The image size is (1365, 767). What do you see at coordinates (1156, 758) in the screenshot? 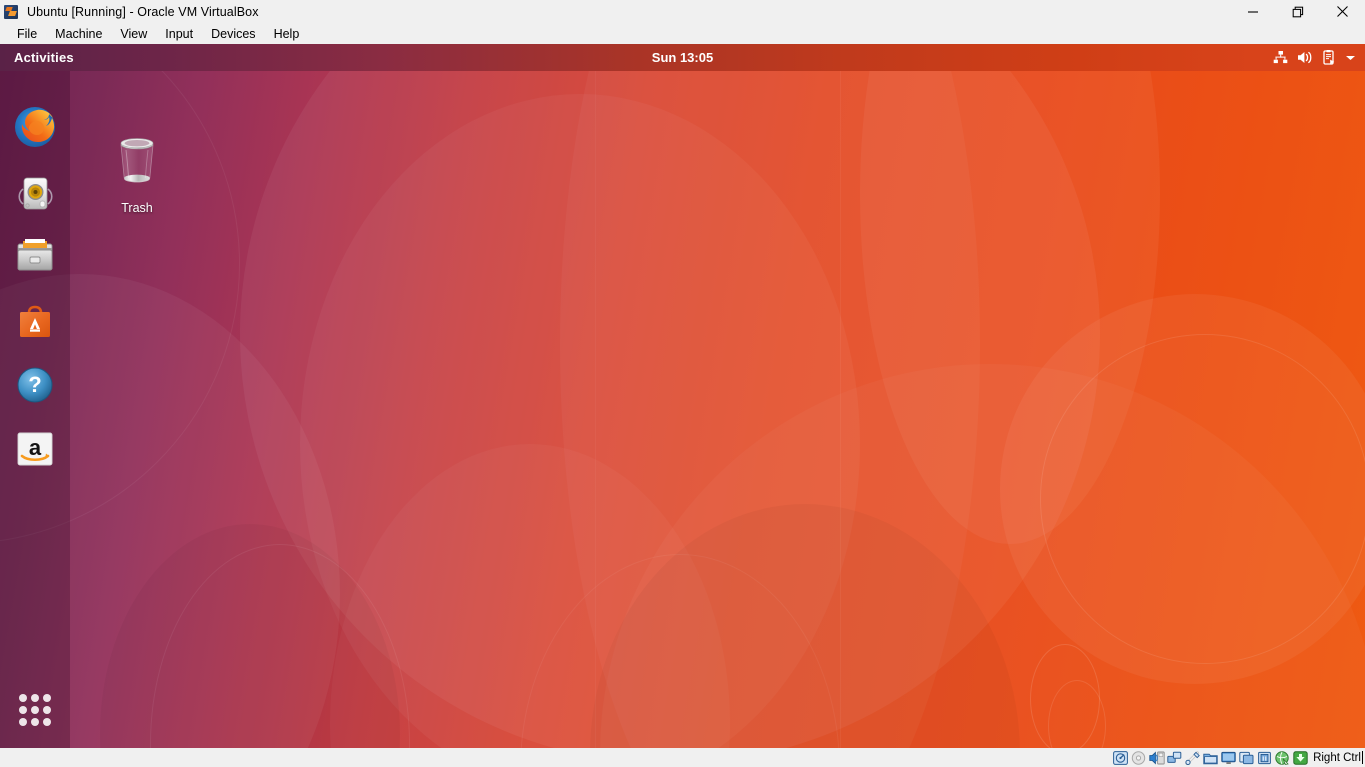
I see `status-audio` at bounding box center [1156, 758].